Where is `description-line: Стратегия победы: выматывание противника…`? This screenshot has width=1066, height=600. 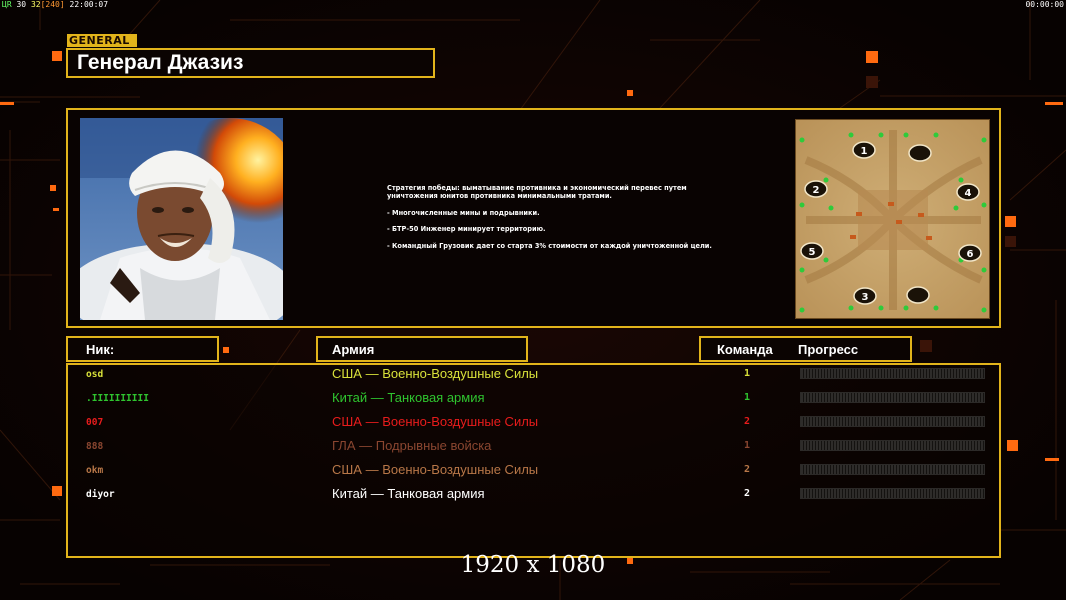 description-line: Стратегия победы: выматывание противника… is located at coordinates (537, 188).